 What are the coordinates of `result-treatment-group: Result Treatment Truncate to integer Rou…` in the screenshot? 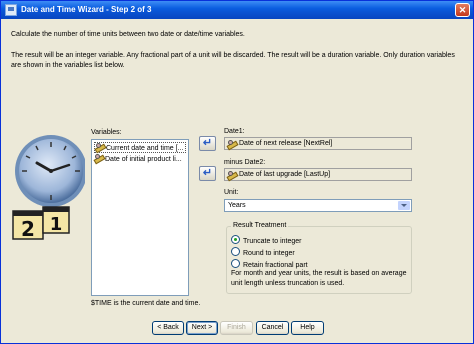 It's located at (319, 257).